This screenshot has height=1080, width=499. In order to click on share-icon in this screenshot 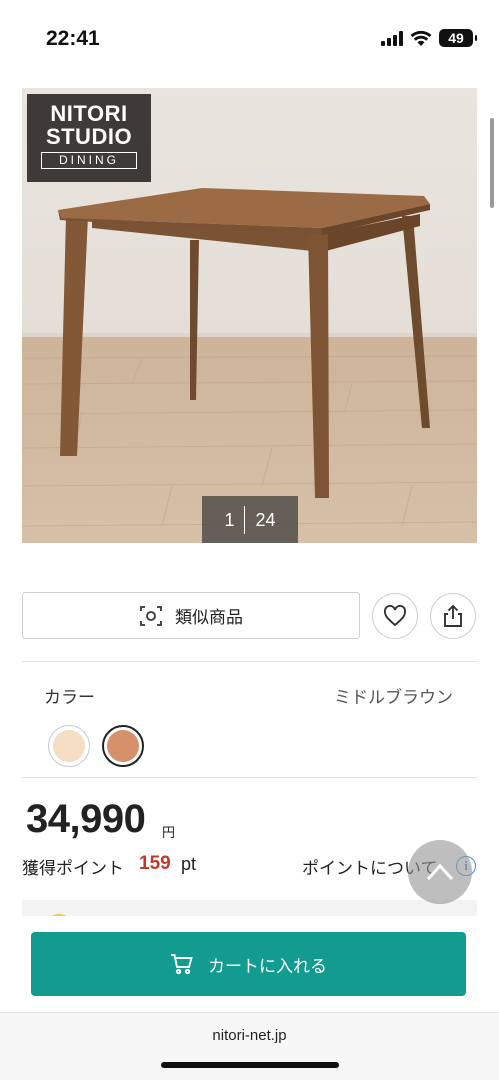, I will do `click(453, 615)`.